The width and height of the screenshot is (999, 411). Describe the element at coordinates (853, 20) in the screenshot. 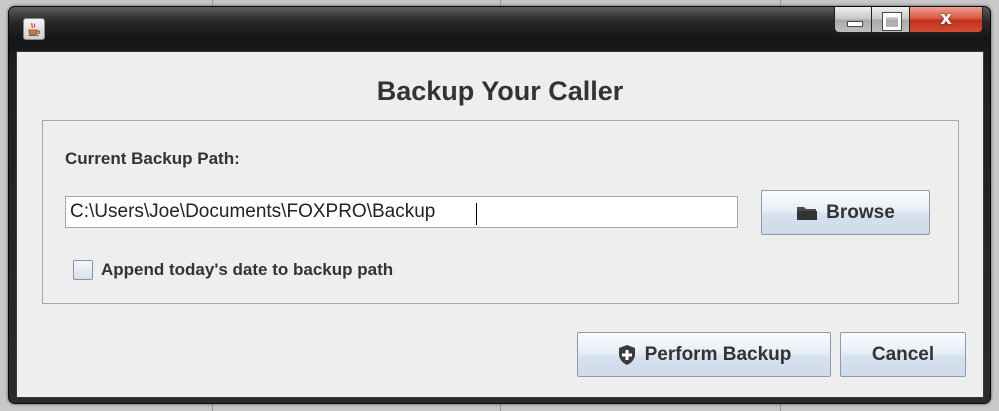

I see `minimize-button` at that location.